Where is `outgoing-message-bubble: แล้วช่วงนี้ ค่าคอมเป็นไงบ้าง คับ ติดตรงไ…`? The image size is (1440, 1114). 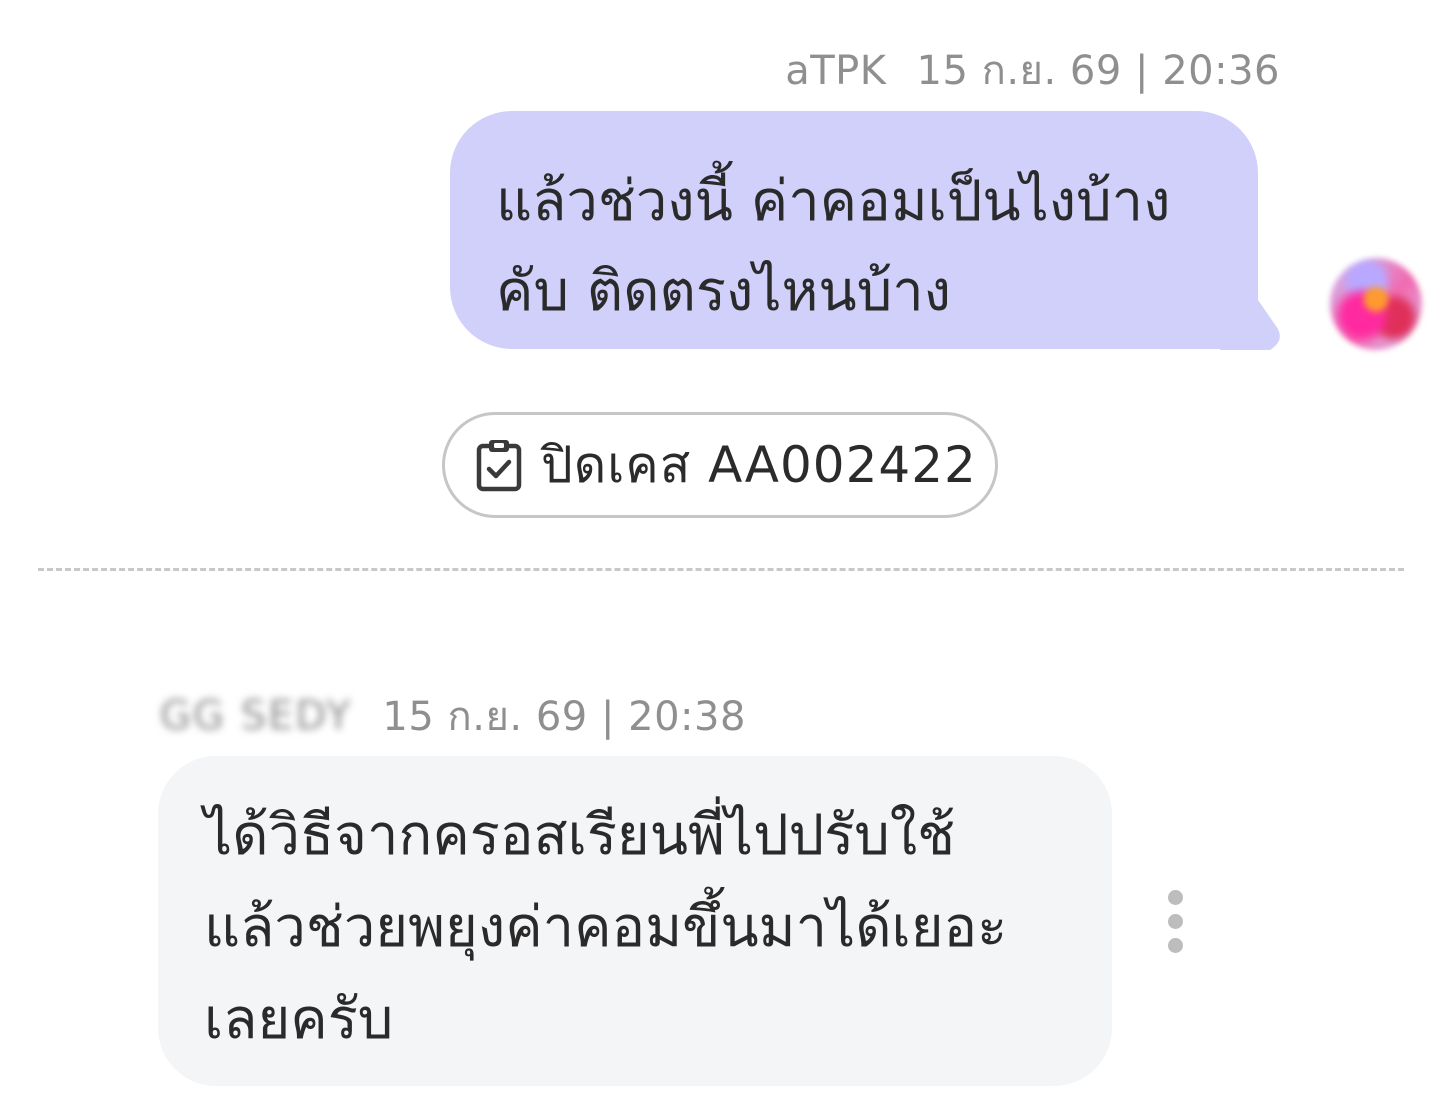 outgoing-message-bubble: แล้วช่วงนี้ ค่าคอมเป็นไงบ้าง คับ ติดตรงไ… is located at coordinates (854, 230).